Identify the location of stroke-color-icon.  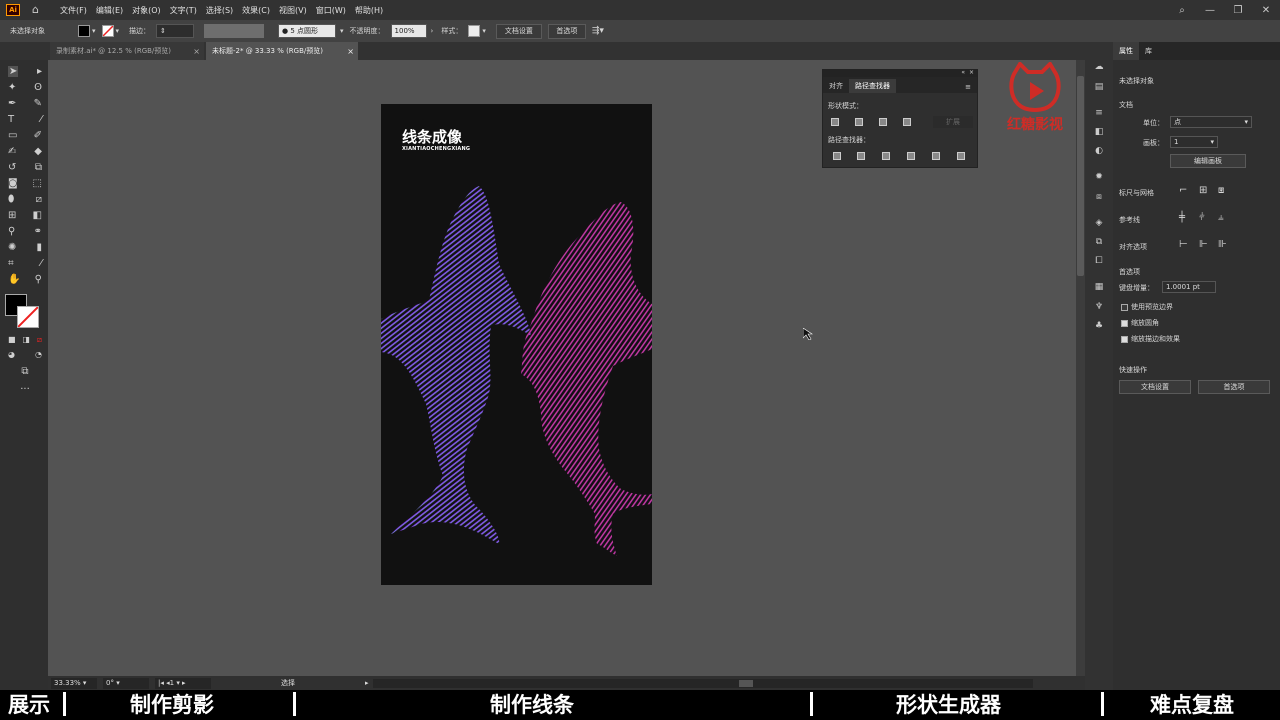
(28, 317).